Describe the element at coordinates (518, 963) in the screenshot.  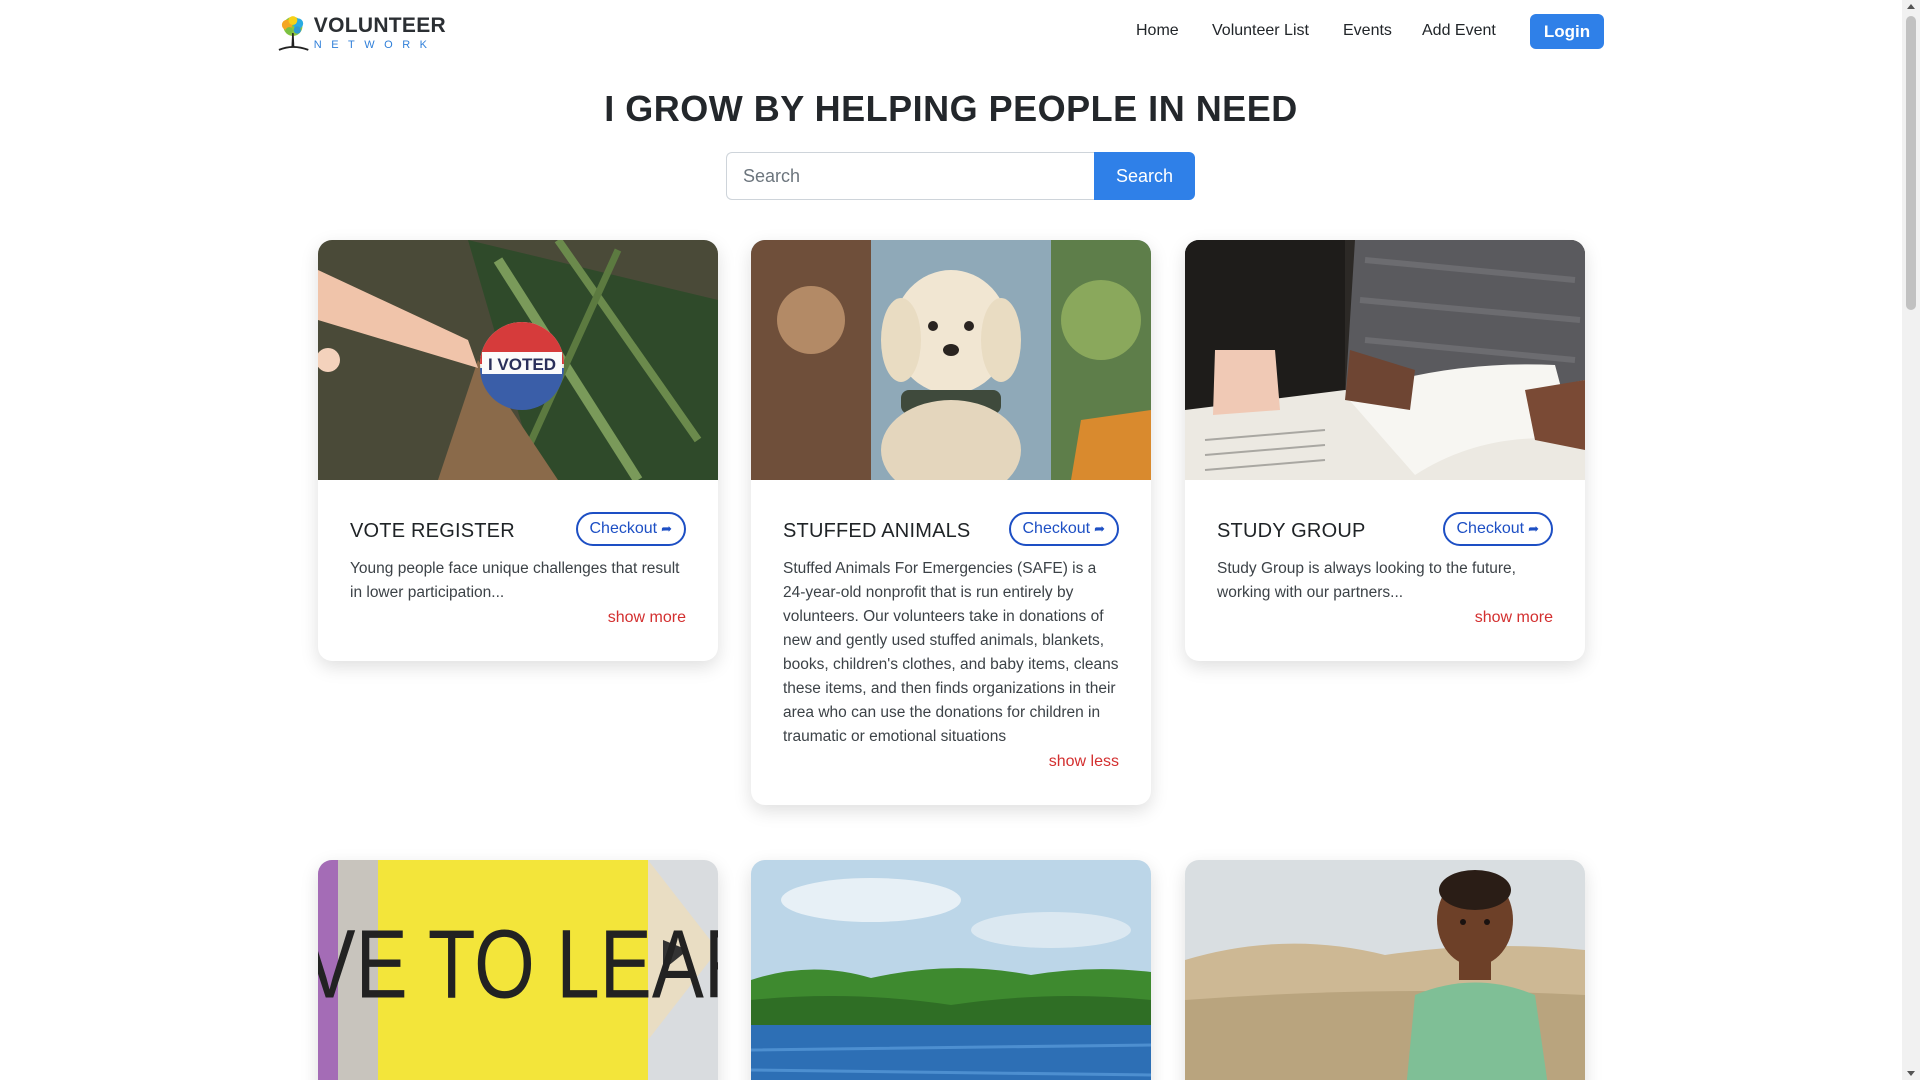
I see `pencil-image-text: LOVE TO LEARN` at that location.